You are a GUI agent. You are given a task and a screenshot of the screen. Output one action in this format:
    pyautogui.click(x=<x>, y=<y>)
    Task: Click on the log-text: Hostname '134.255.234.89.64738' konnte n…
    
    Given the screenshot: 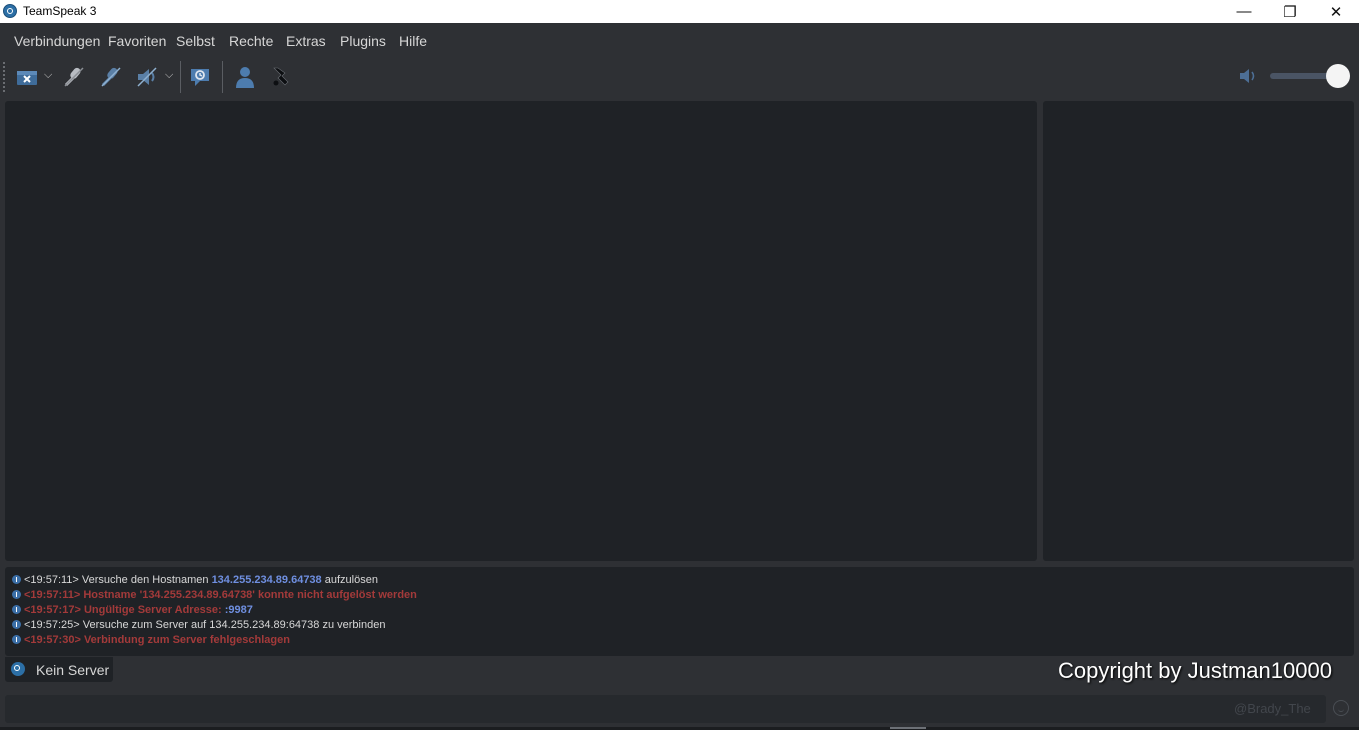 What is the action you would take?
    pyautogui.click(x=250, y=595)
    